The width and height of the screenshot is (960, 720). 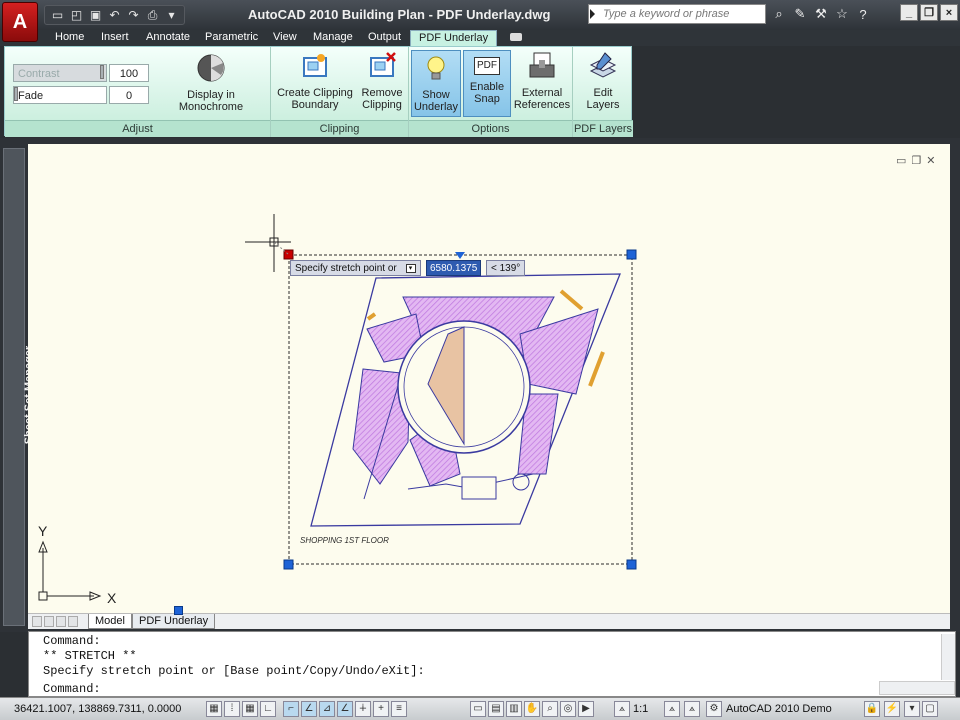 What do you see at coordinates (487, 87) in the screenshot?
I see `enable-snap-label-1: Enable` at bounding box center [487, 87].